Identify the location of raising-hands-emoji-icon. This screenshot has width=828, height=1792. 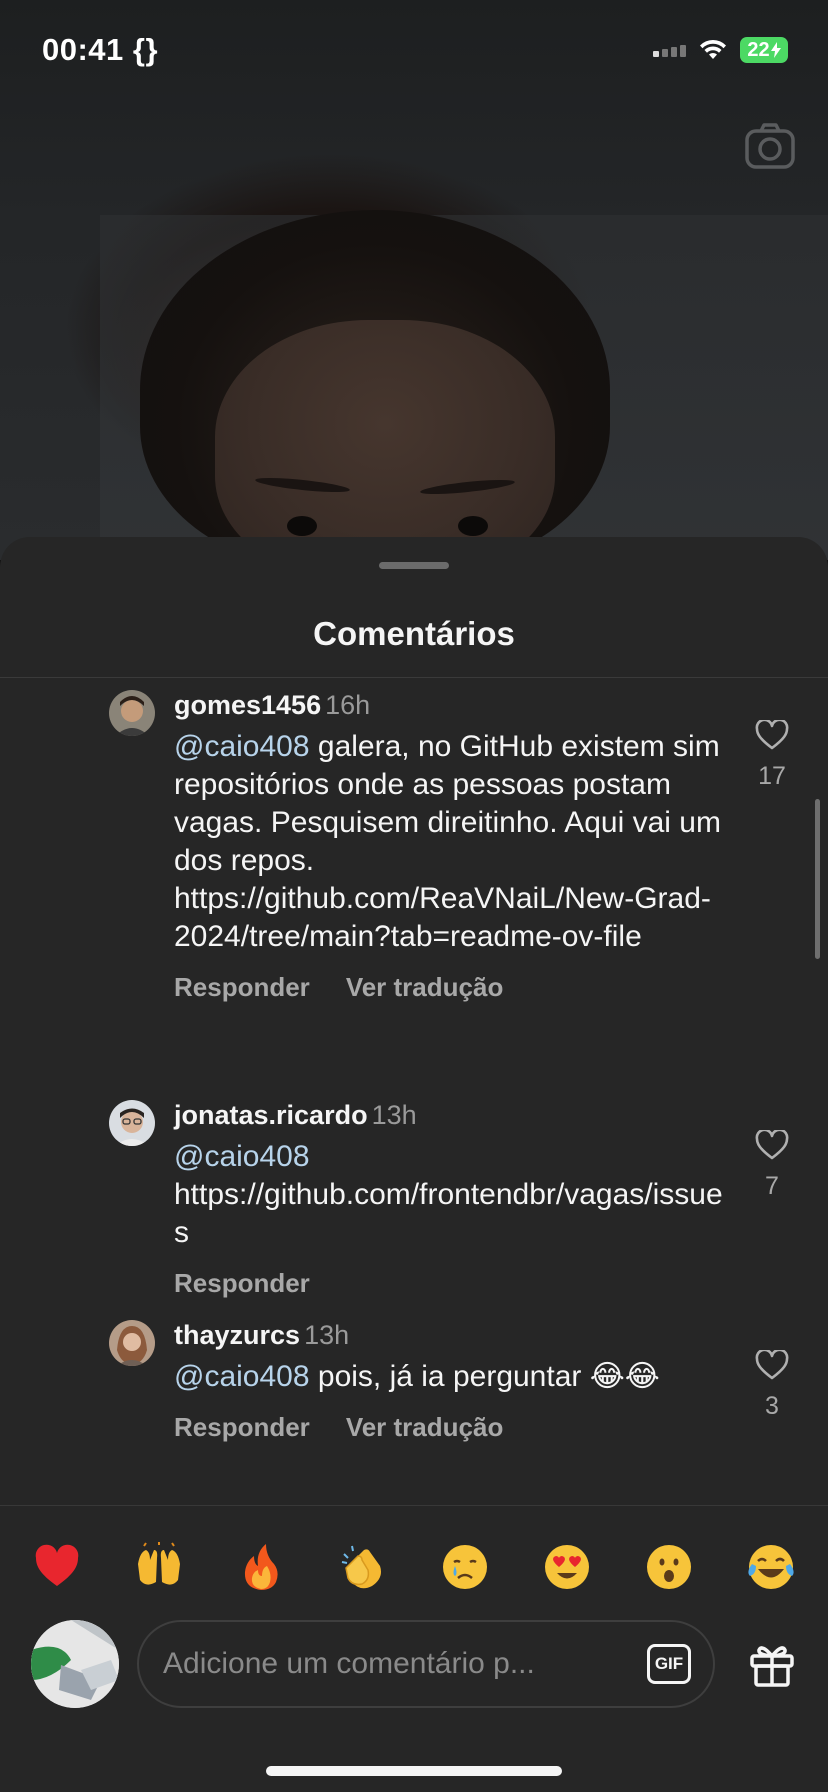
(159, 1567).